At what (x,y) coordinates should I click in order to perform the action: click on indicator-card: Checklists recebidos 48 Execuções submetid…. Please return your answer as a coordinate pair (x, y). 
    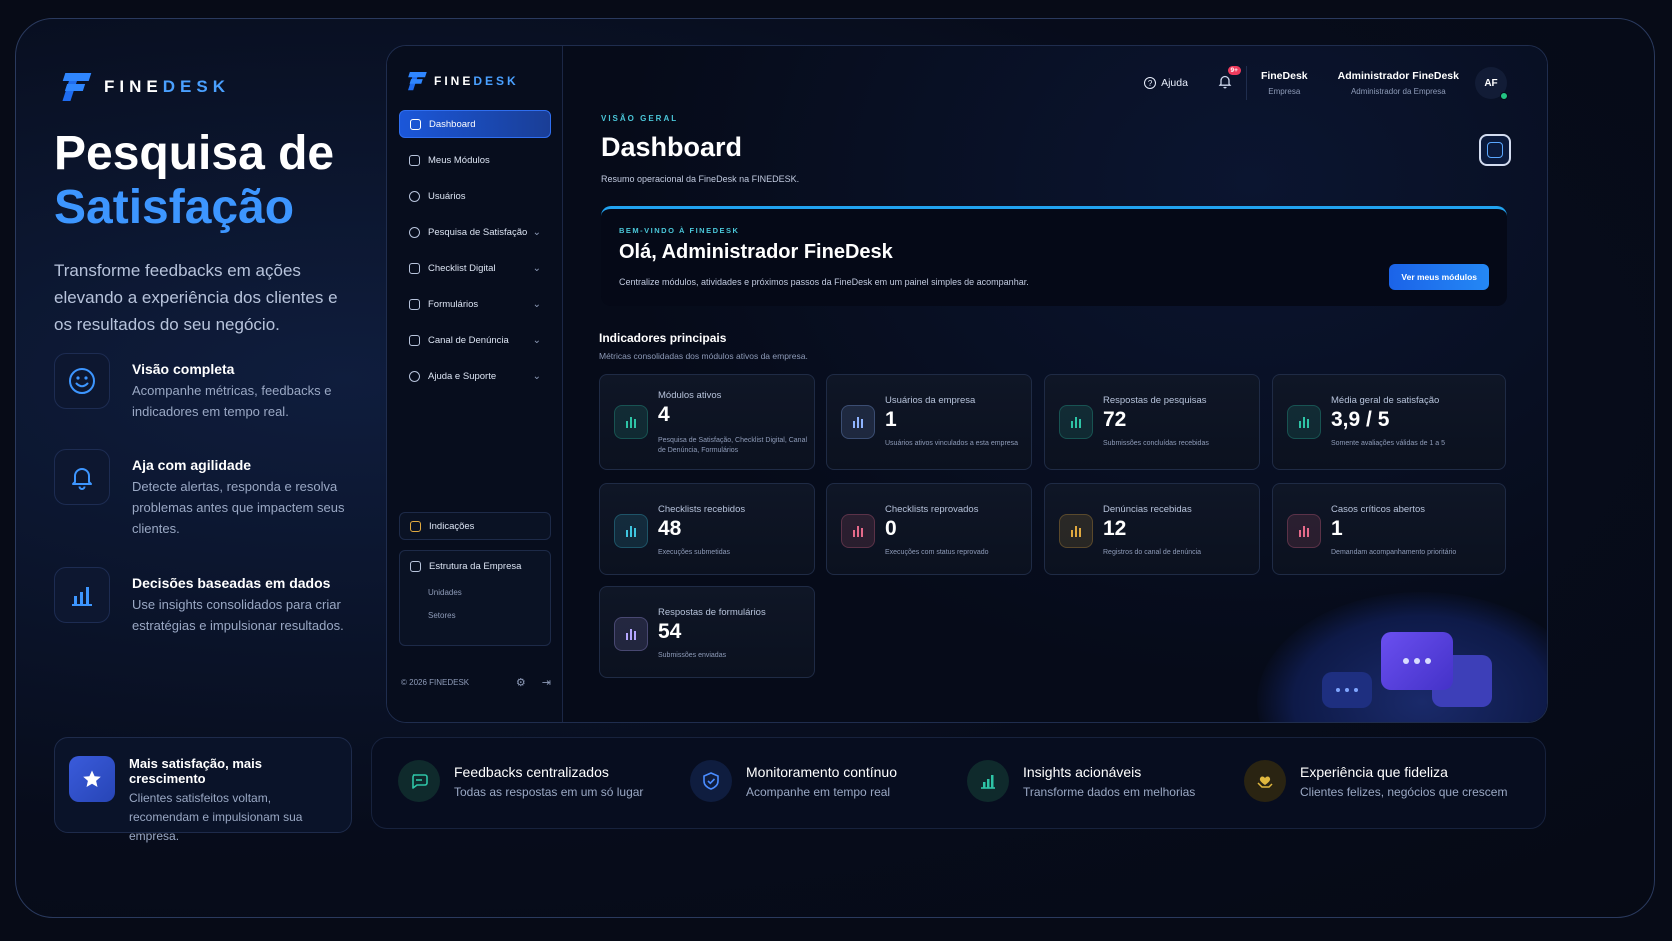
    Looking at the image, I should click on (707, 529).